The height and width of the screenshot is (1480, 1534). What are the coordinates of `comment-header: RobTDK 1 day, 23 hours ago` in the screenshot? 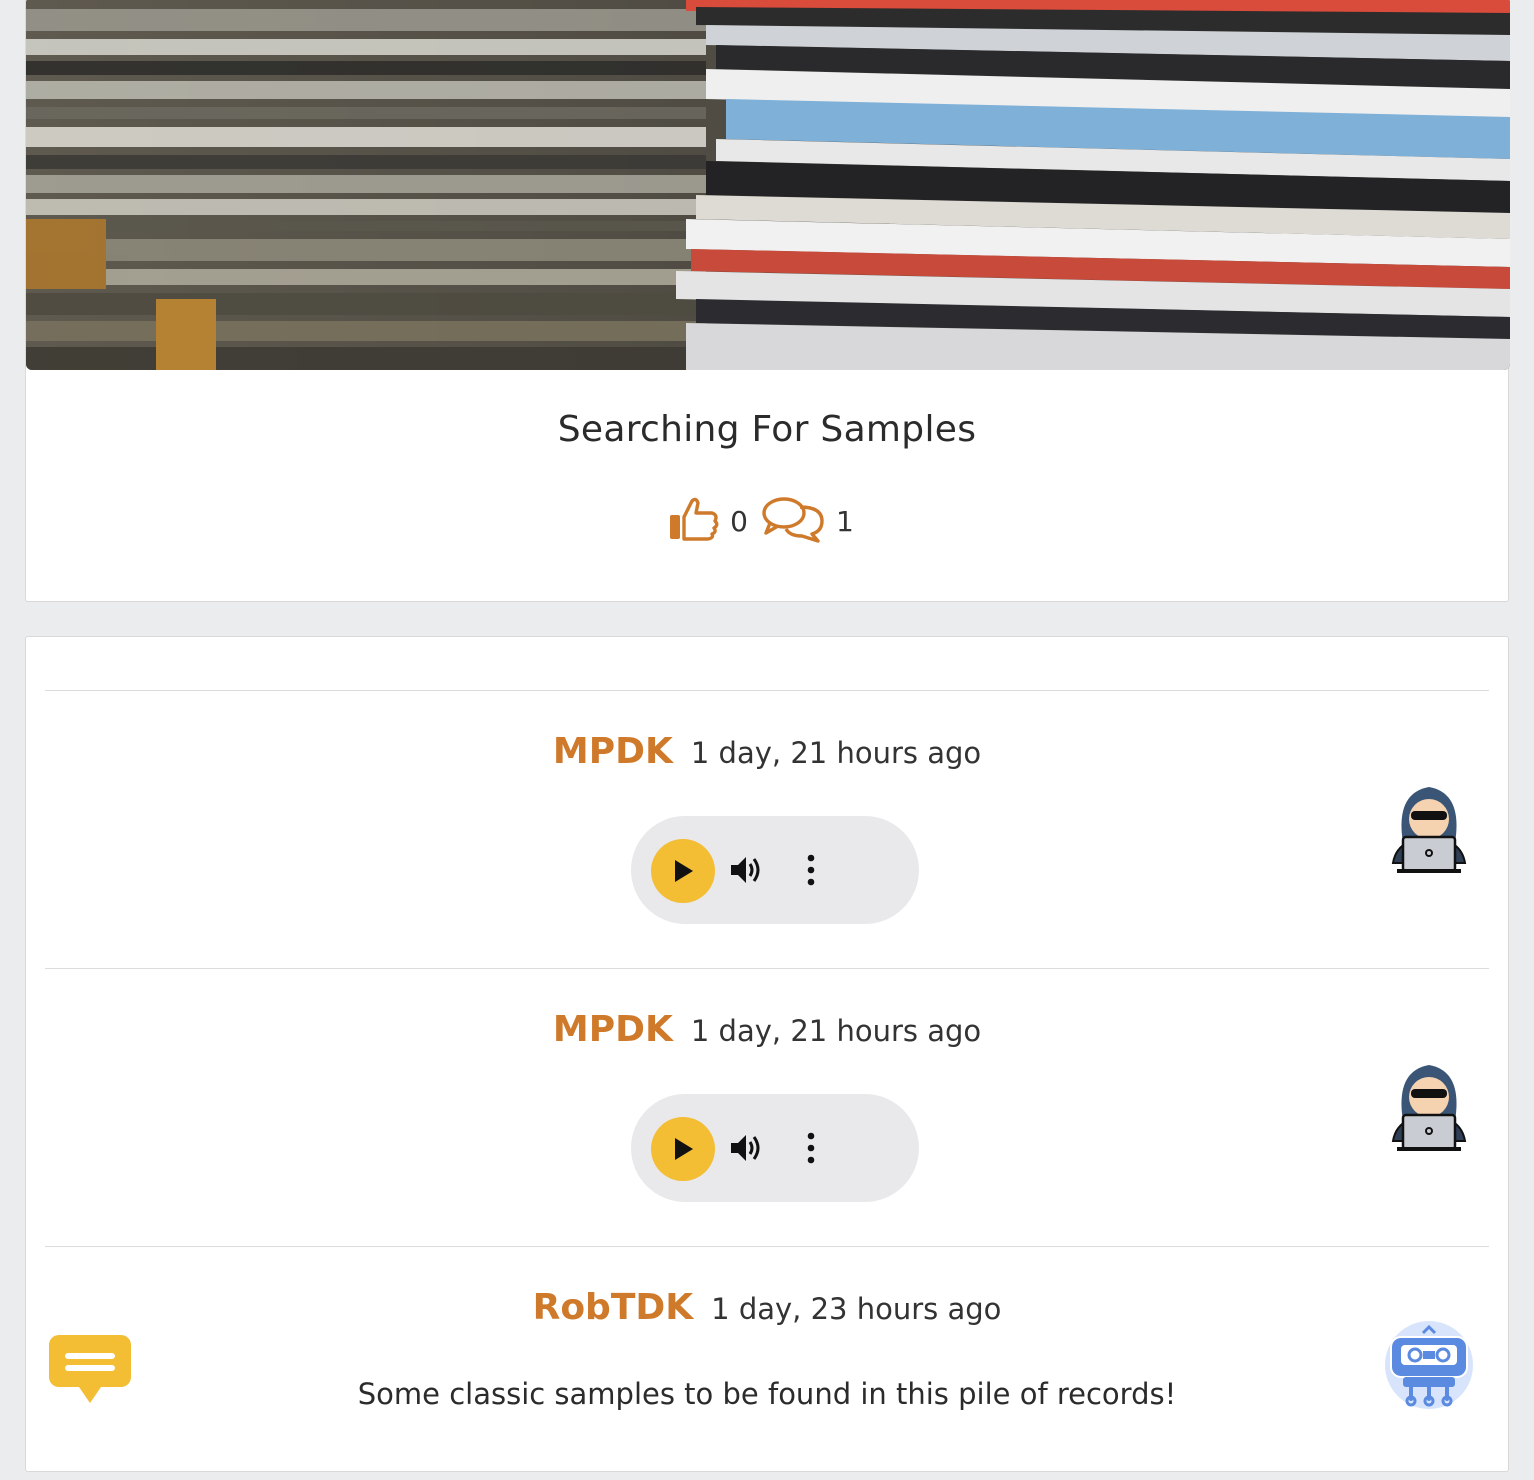 It's located at (767, 1307).